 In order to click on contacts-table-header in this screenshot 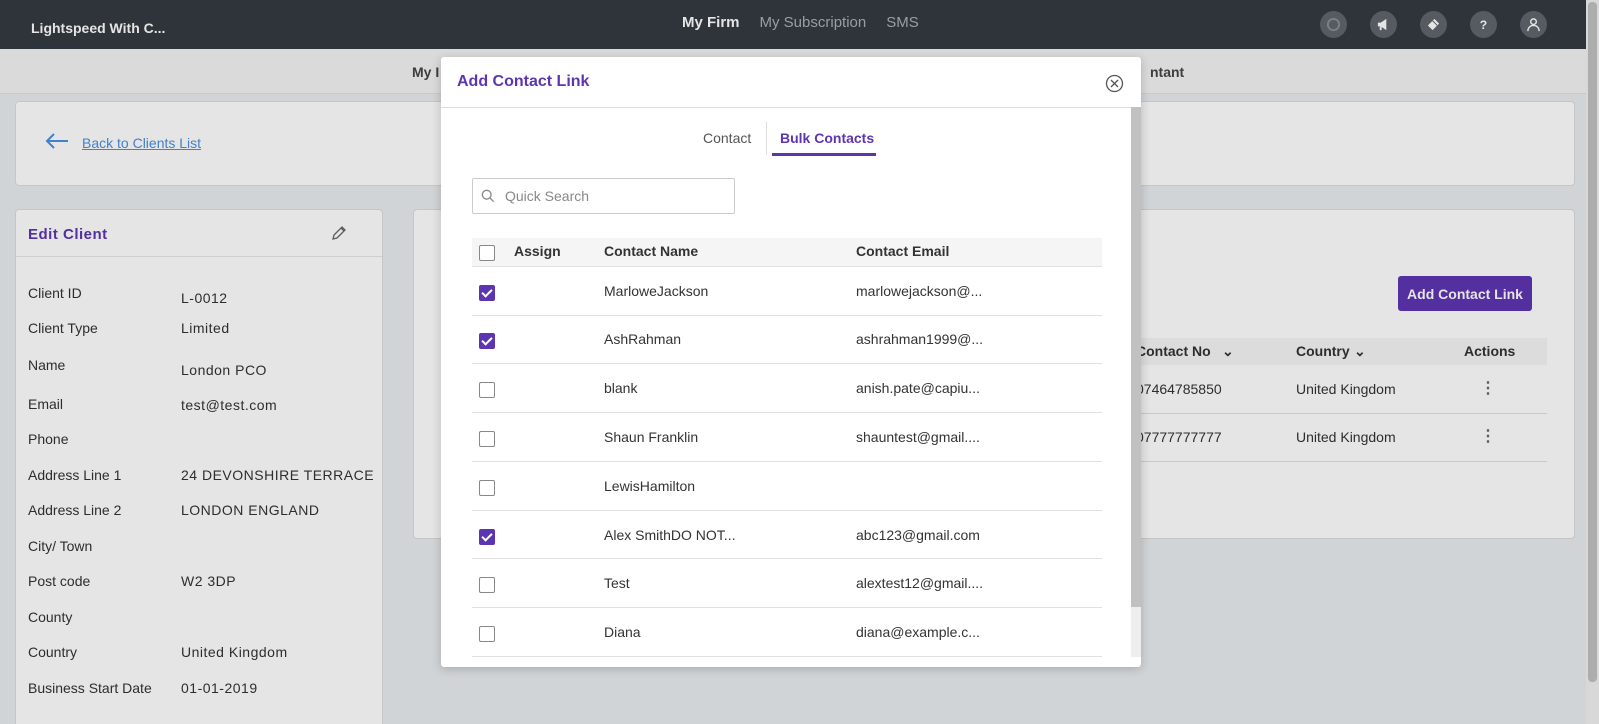, I will do `click(787, 252)`.